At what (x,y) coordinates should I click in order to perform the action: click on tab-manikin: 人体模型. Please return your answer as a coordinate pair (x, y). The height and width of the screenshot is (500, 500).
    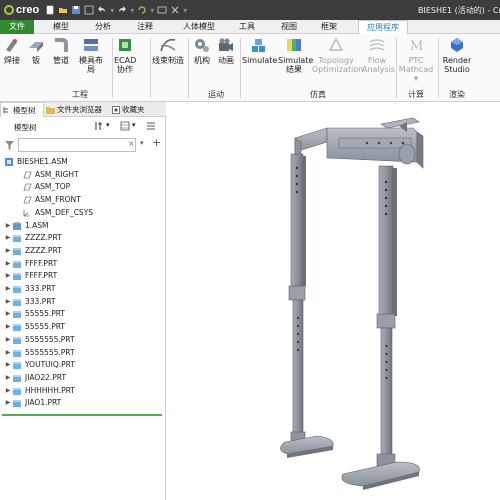
    Looking at the image, I should click on (199, 27).